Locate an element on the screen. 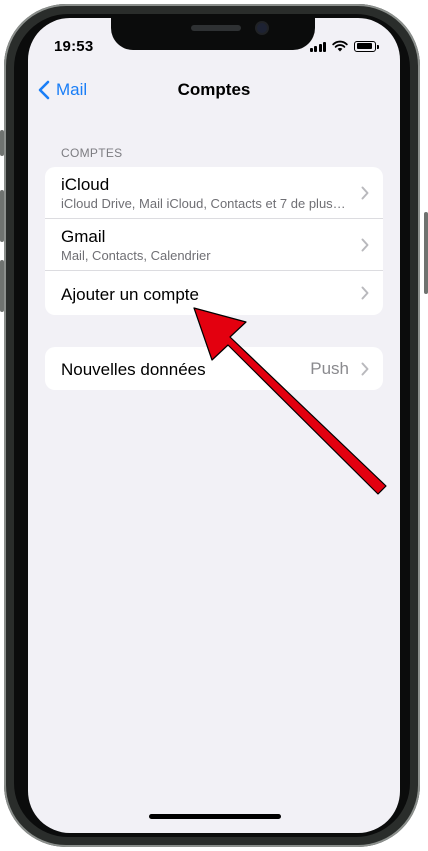  earpiece-speaker is located at coordinates (216, 28).